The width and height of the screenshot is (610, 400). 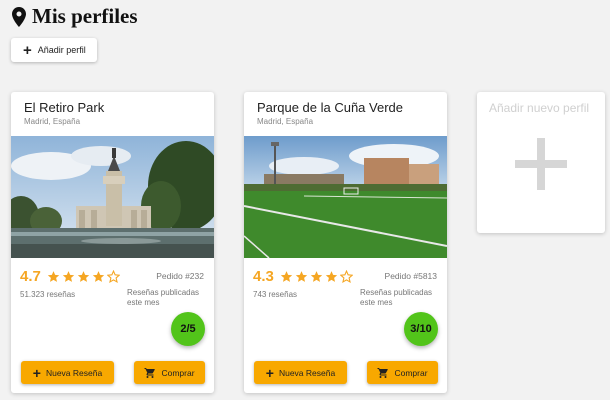 I want to click on football-field-photo, so click(x=345, y=197).